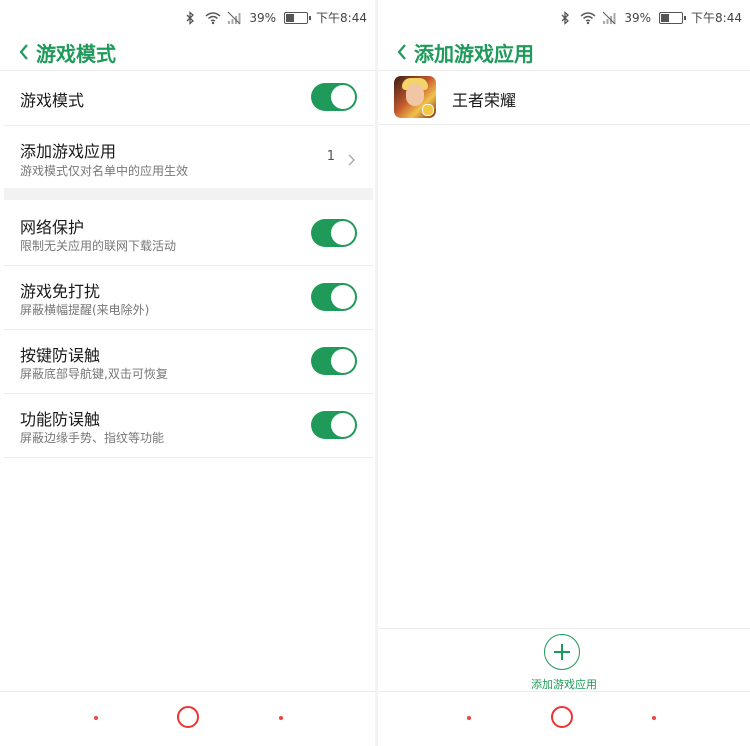  Describe the element at coordinates (474, 54) in the screenshot. I see `page-title: 添加游戏应用` at that location.